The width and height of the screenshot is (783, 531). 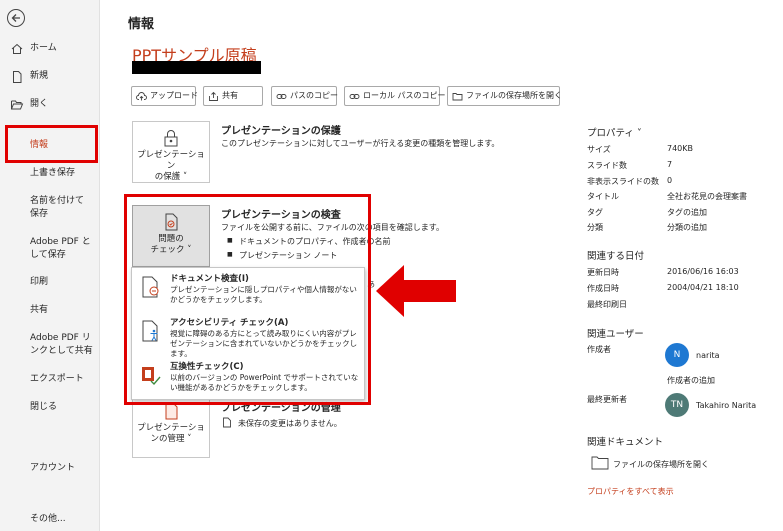 What do you see at coordinates (708, 355) in the screenshot?
I see `author-name: narita` at bounding box center [708, 355].